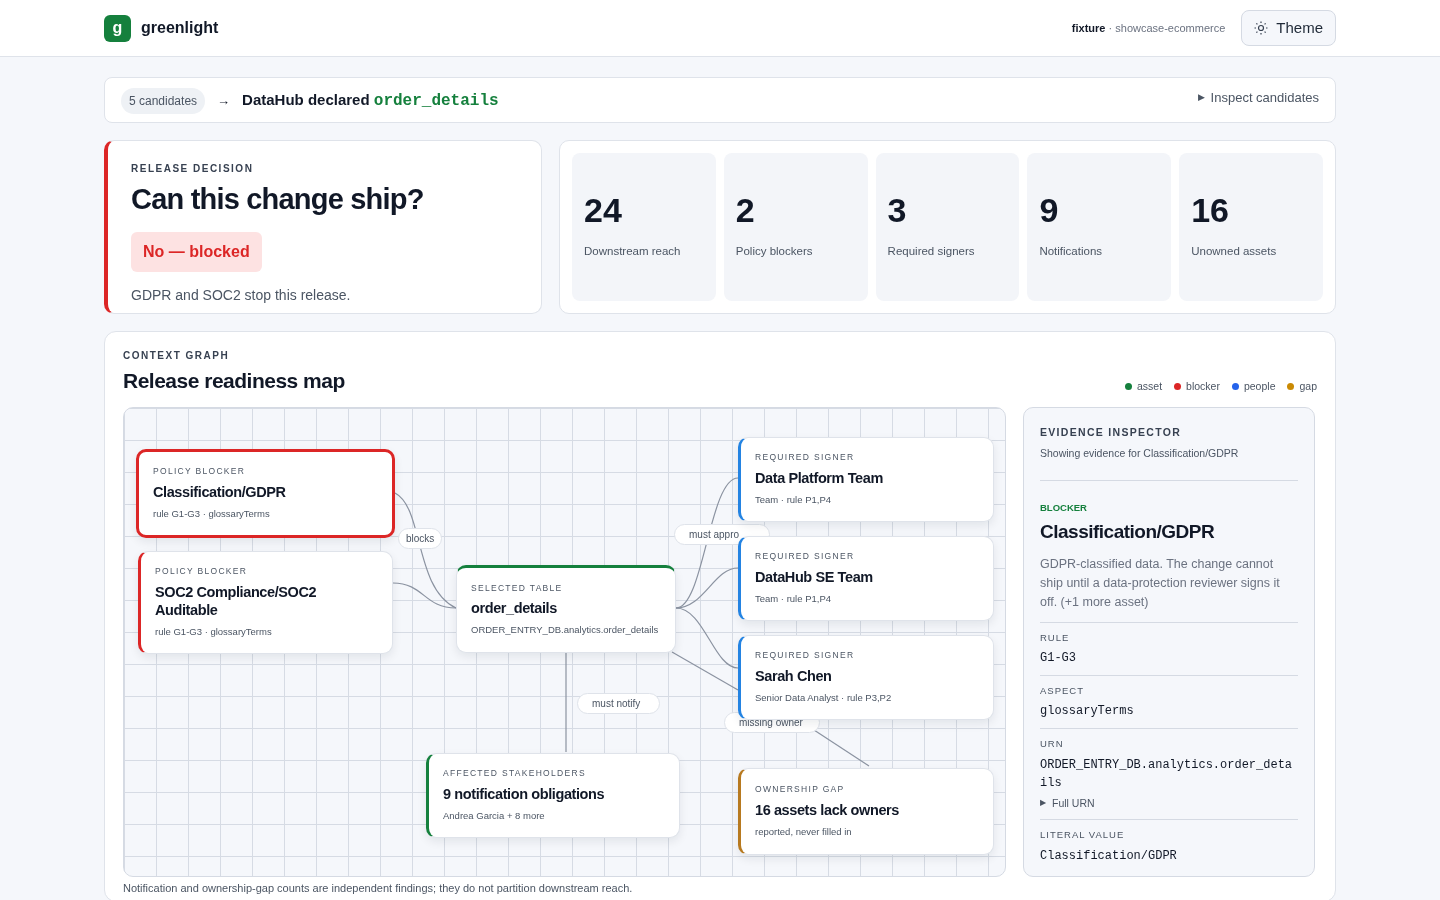  What do you see at coordinates (1308, 386) in the screenshot?
I see `legend-label: gap` at bounding box center [1308, 386].